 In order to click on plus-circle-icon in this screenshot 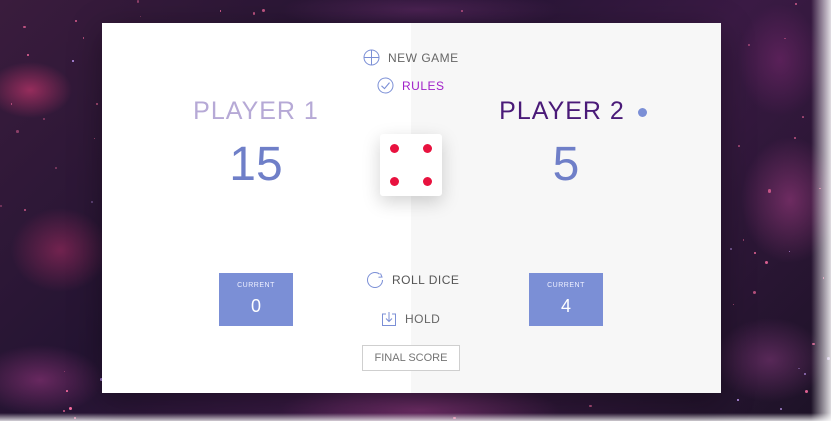, I will do `click(371, 57)`.